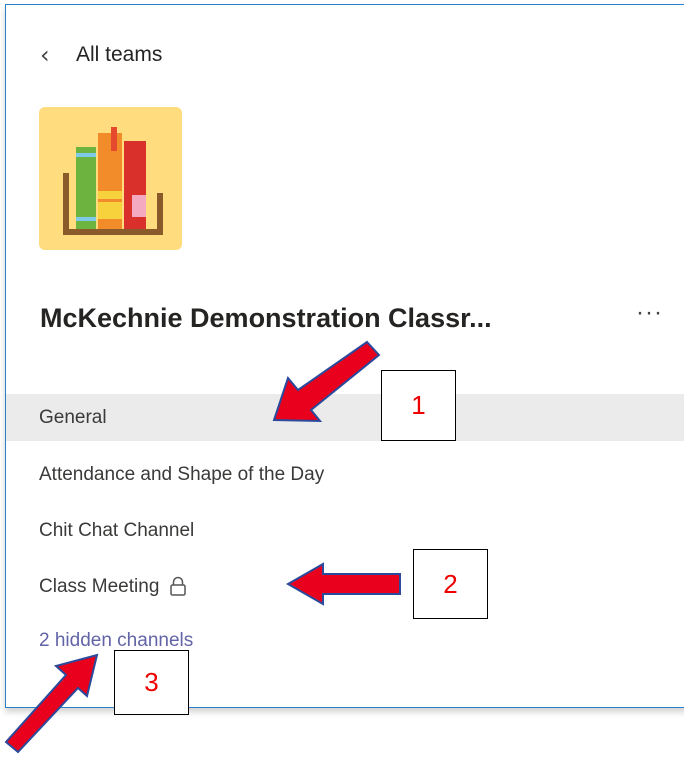 The image size is (684, 760). What do you see at coordinates (450, 584) in the screenshot?
I see `annotation-callout-2: 2` at bounding box center [450, 584].